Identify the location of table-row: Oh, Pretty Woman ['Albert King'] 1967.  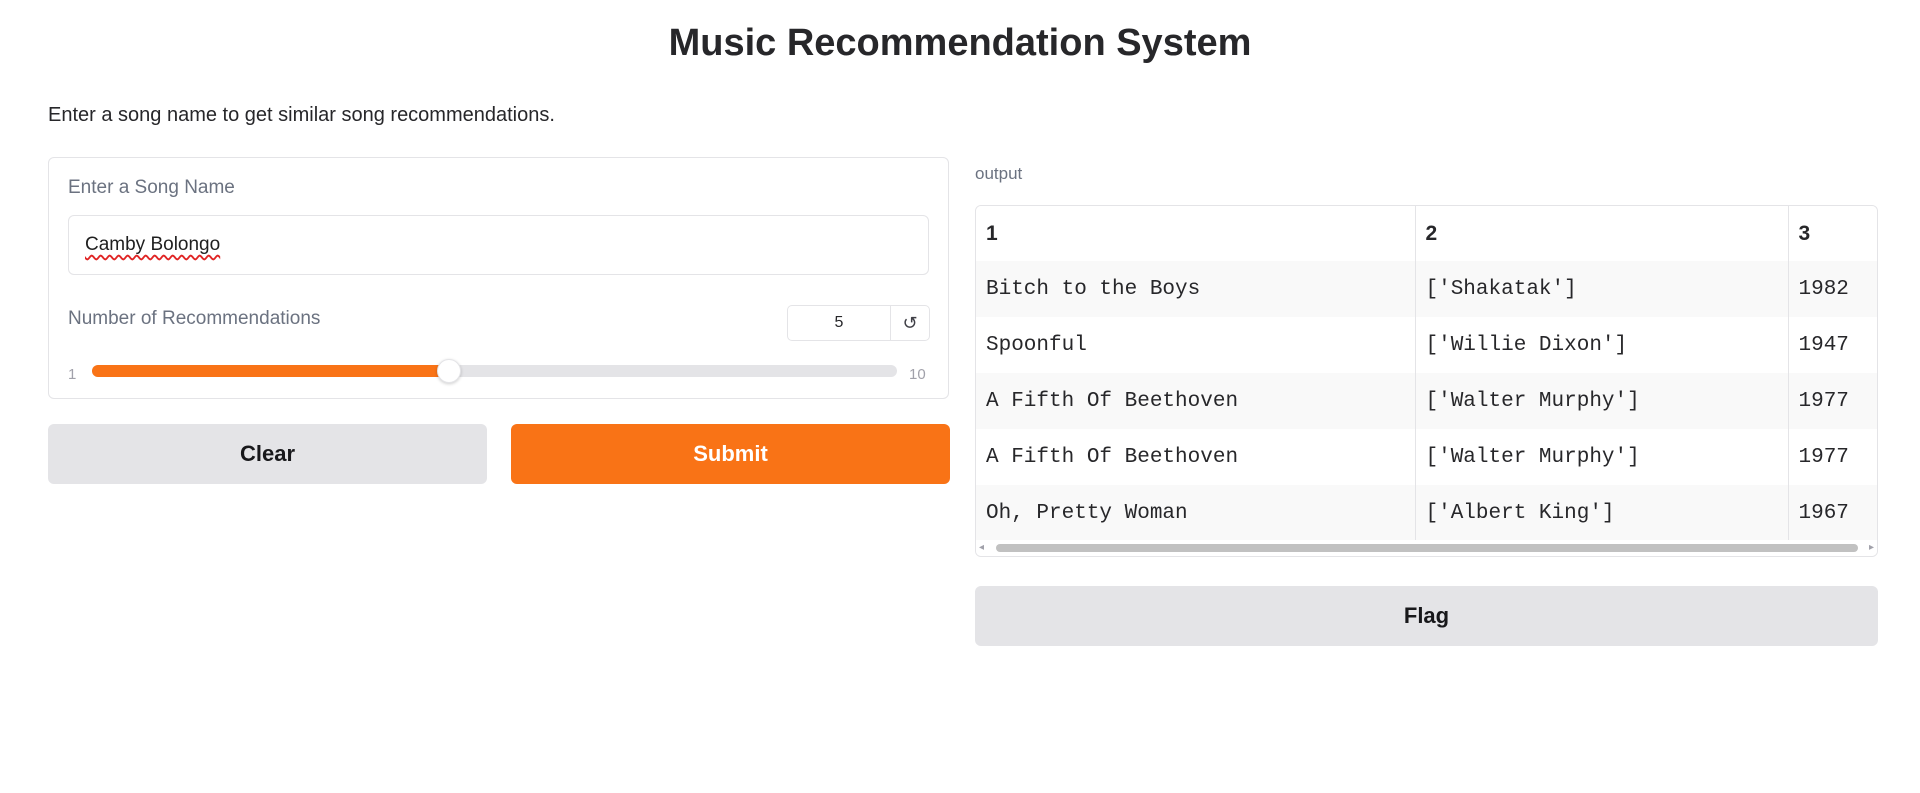
(1426, 513).